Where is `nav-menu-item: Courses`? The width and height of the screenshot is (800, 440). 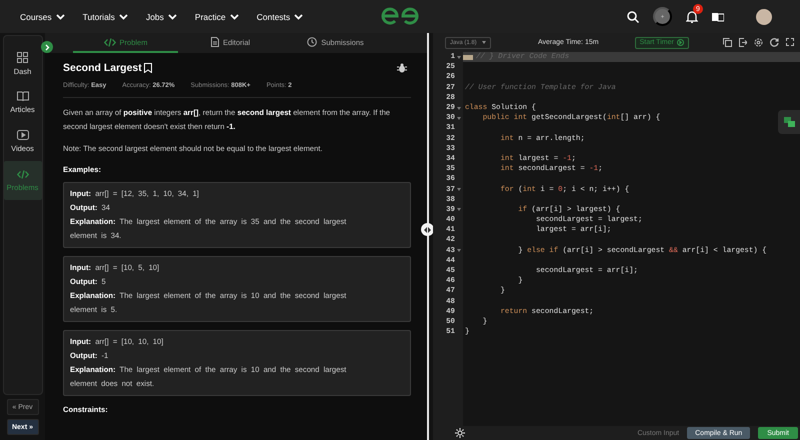
nav-menu-item: Courses is located at coordinates (42, 17).